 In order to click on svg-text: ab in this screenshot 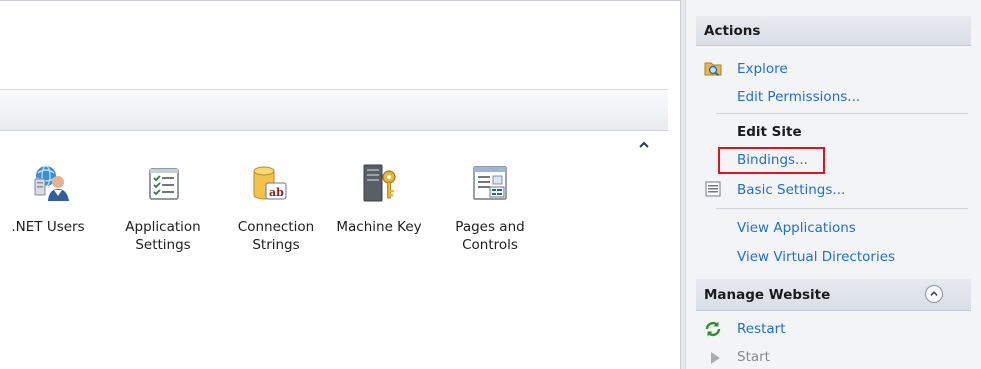, I will do `click(276, 192)`.